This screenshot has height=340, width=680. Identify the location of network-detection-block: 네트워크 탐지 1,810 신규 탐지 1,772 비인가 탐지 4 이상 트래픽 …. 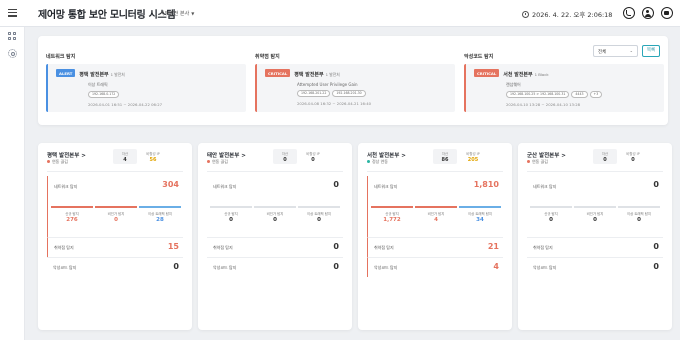
(435, 206).